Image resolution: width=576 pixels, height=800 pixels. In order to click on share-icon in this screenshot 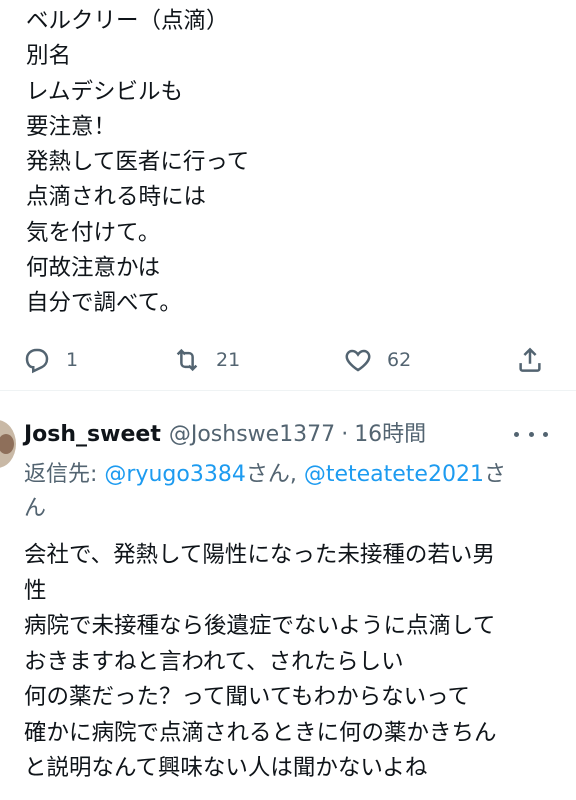, I will do `click(530, 359)`.